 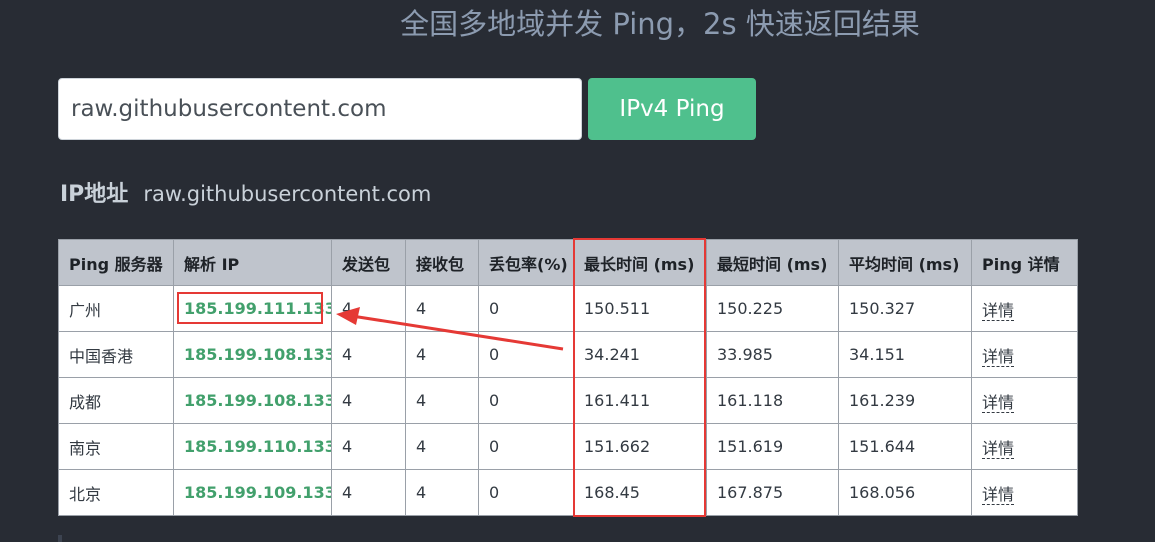 What do you see at coordinates (116, 400) in the screenshot?
I see `cell-server: 成都` at bounding box center [116, 400].